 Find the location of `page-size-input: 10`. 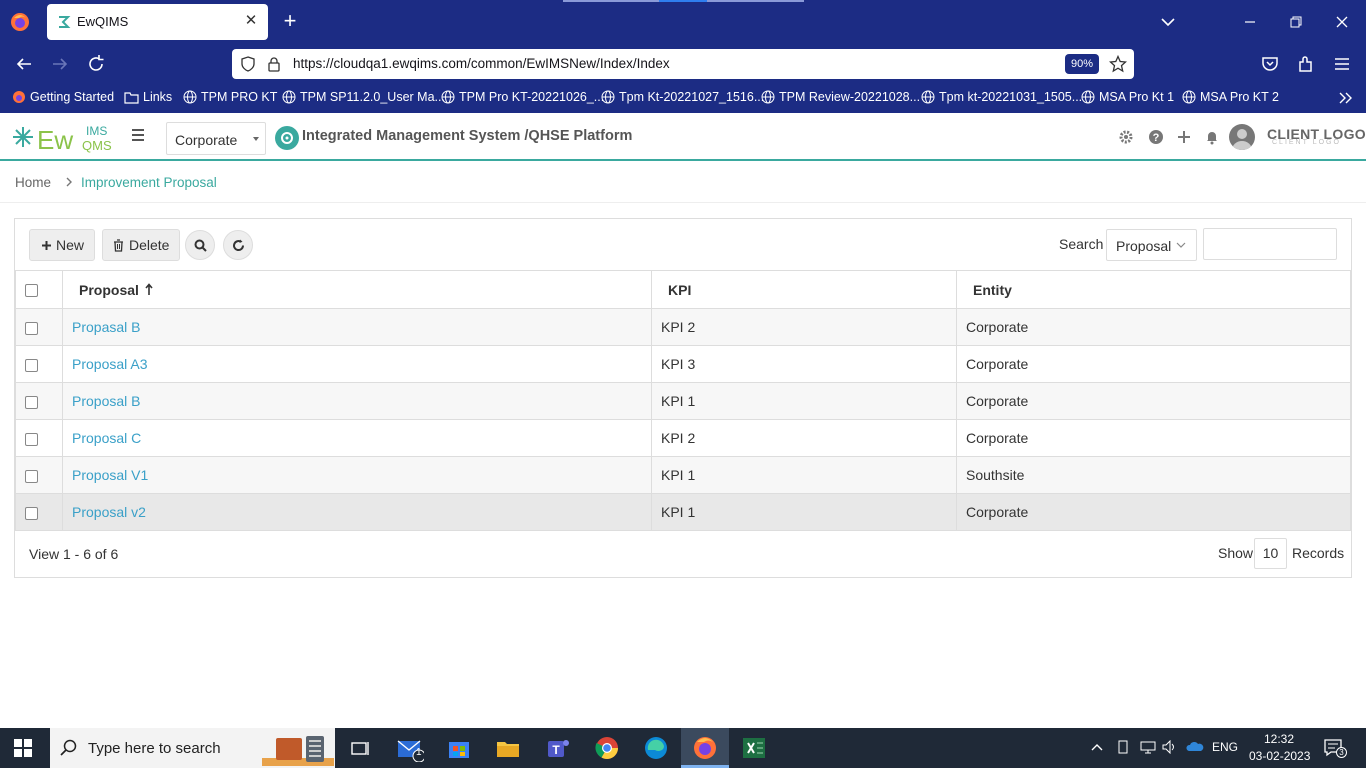

page-size-input: 10 is located at coordinates (1270, 553).